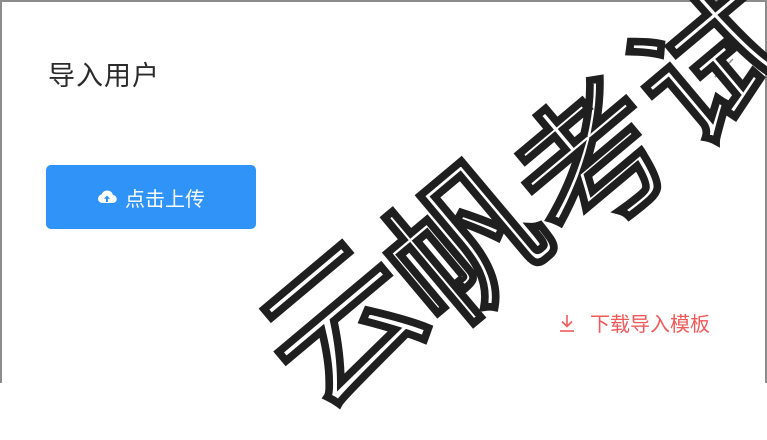 This screenshot has height=440, width=767. Describe the element at coordinates (165, 198) in the screenshot. I see `upload-button-label: 点击上传` at that location.